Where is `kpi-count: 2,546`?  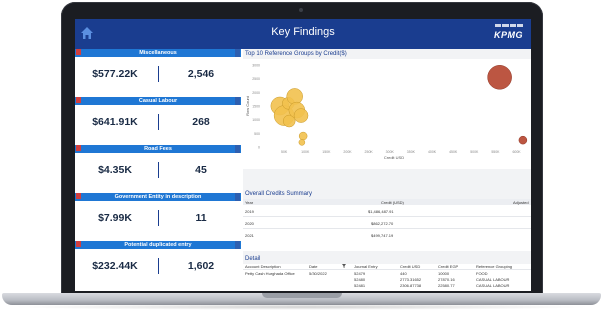
kpi-count: 2,546 is located at coordinates (201, 74).